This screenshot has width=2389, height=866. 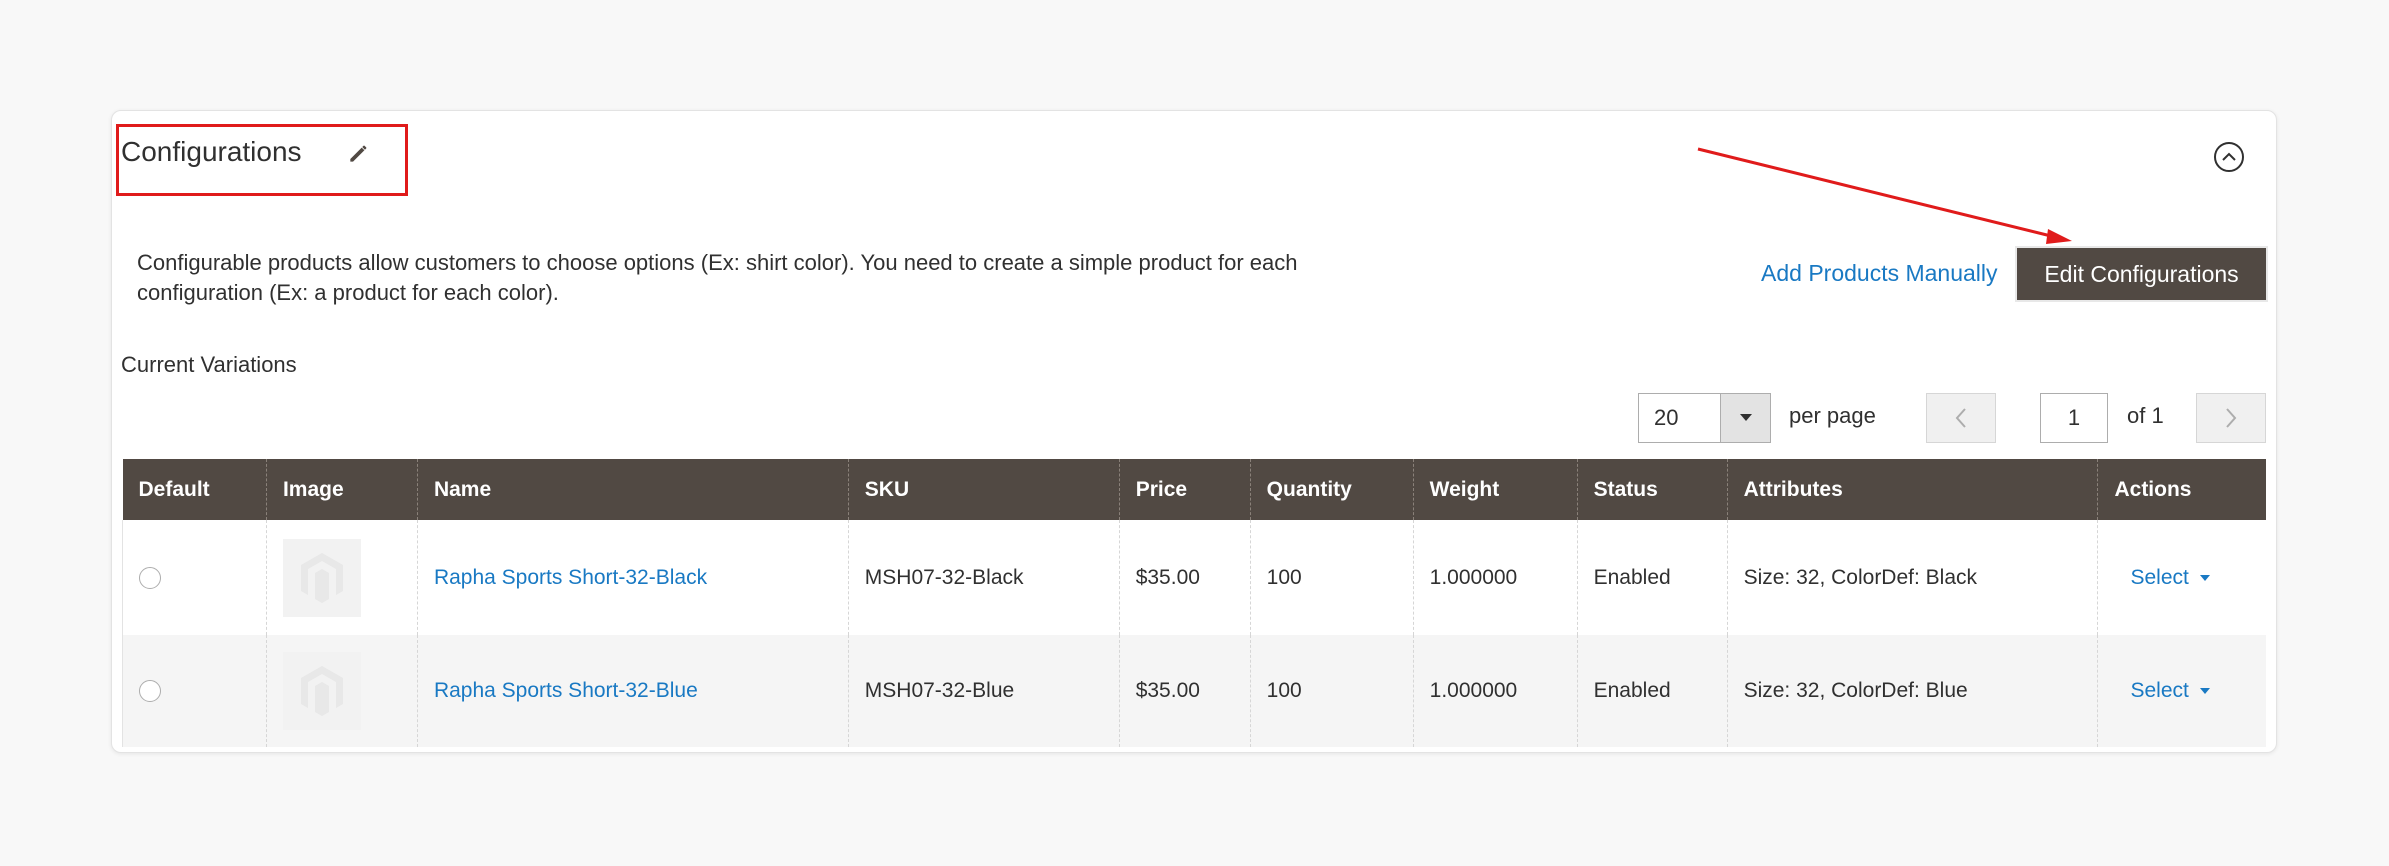 I want to click on edit-configurations-button: Edit Configurations, so click(x=2141, y=274).